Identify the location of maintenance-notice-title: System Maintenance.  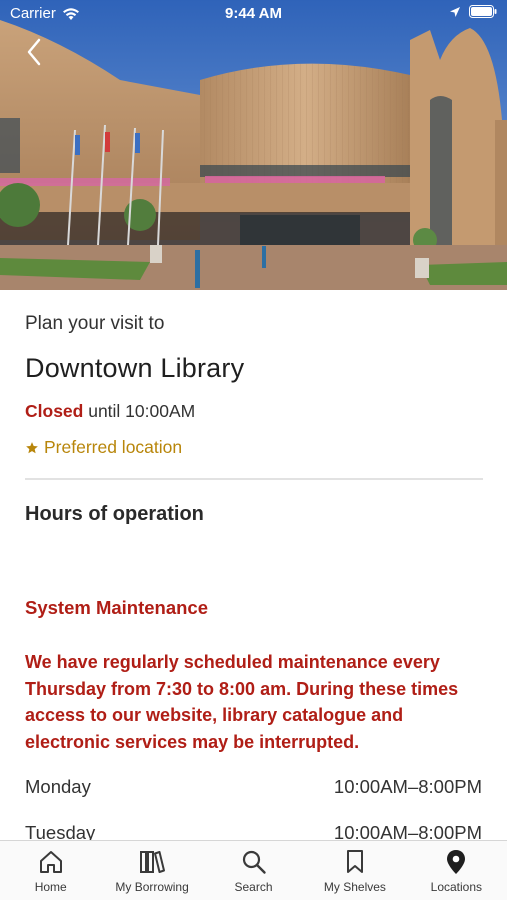
(117, 607).